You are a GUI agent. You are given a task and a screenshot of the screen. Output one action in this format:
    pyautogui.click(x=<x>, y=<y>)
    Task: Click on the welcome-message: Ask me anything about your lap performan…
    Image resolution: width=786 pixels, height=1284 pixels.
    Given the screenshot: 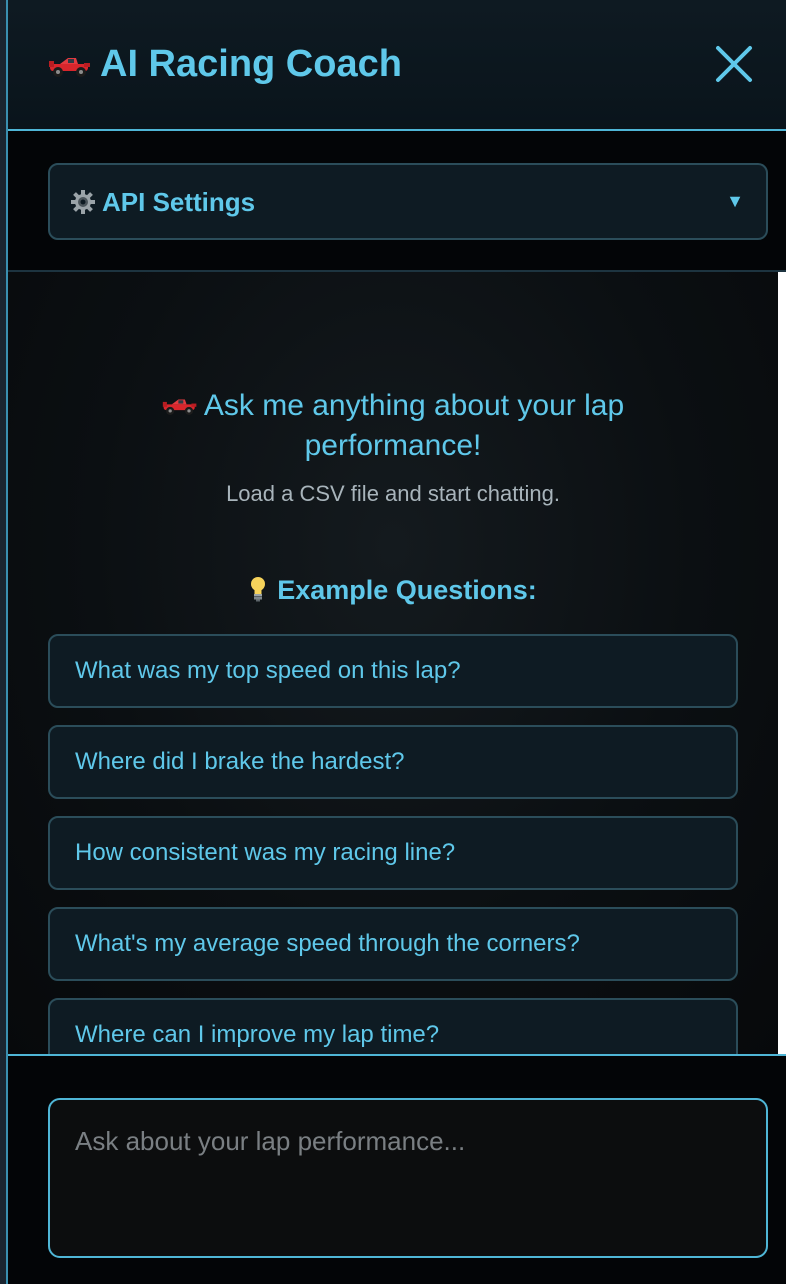 What is the action you would take?
    pyautogui.click(x=393, y=447)
    